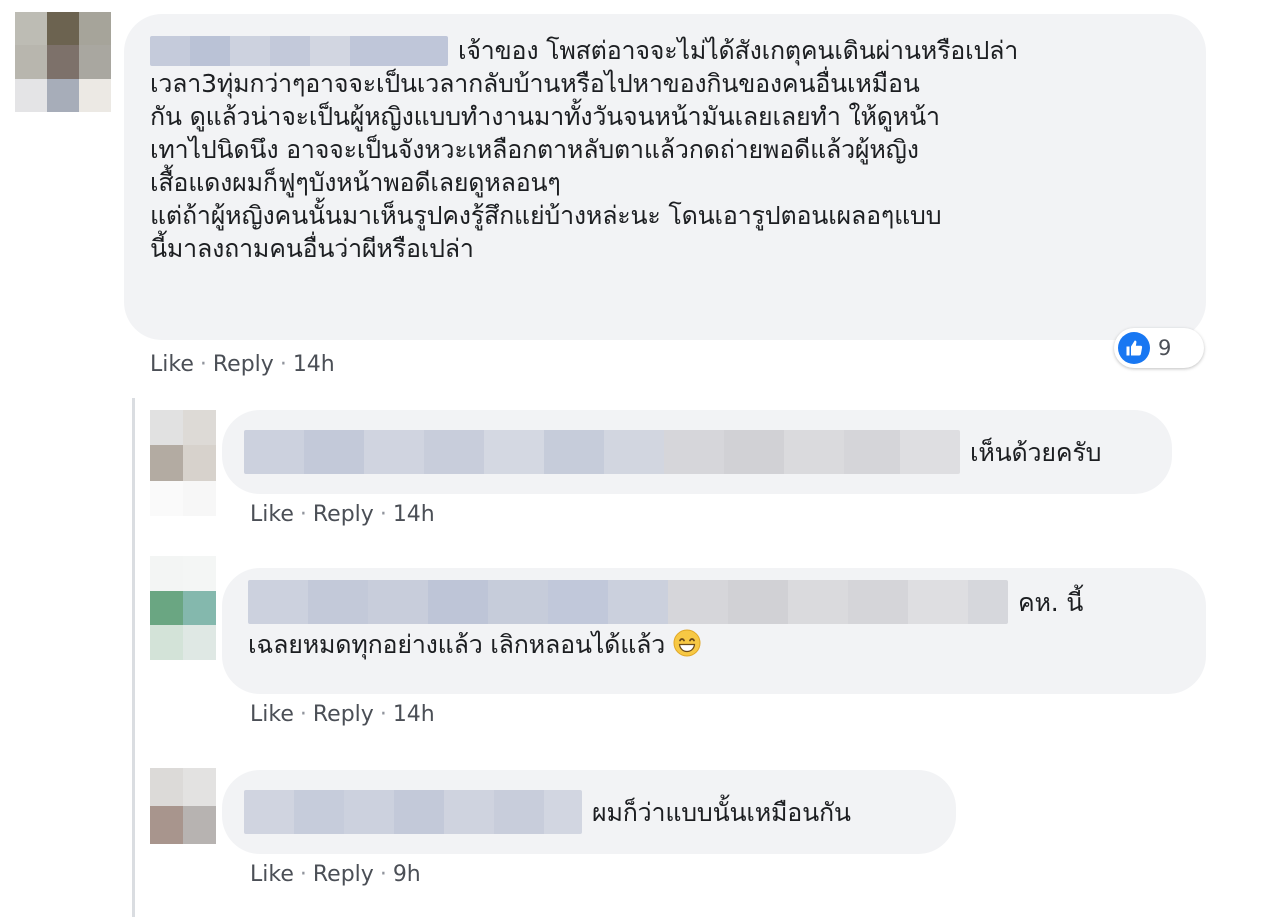 The width and height of the screenshot is (1280, 917). Describe the element at coordinates (1165, 348) in the screenshot. I see `reaction-count: 9` at that location.